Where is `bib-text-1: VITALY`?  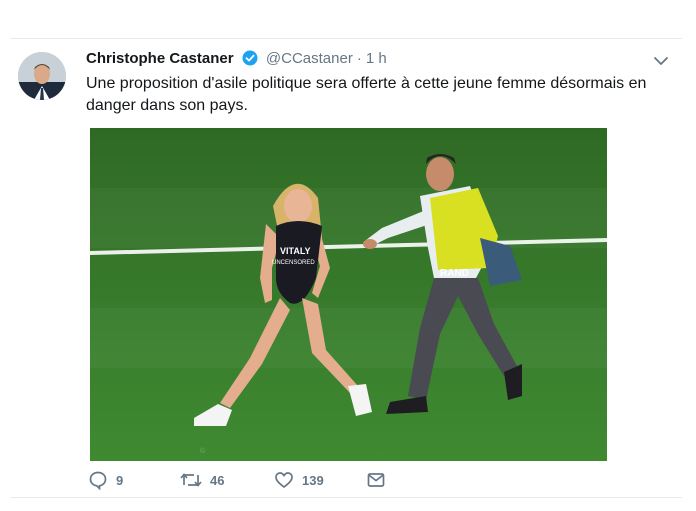
bib-text-1: VITALY is located at coordinates (295, 251).